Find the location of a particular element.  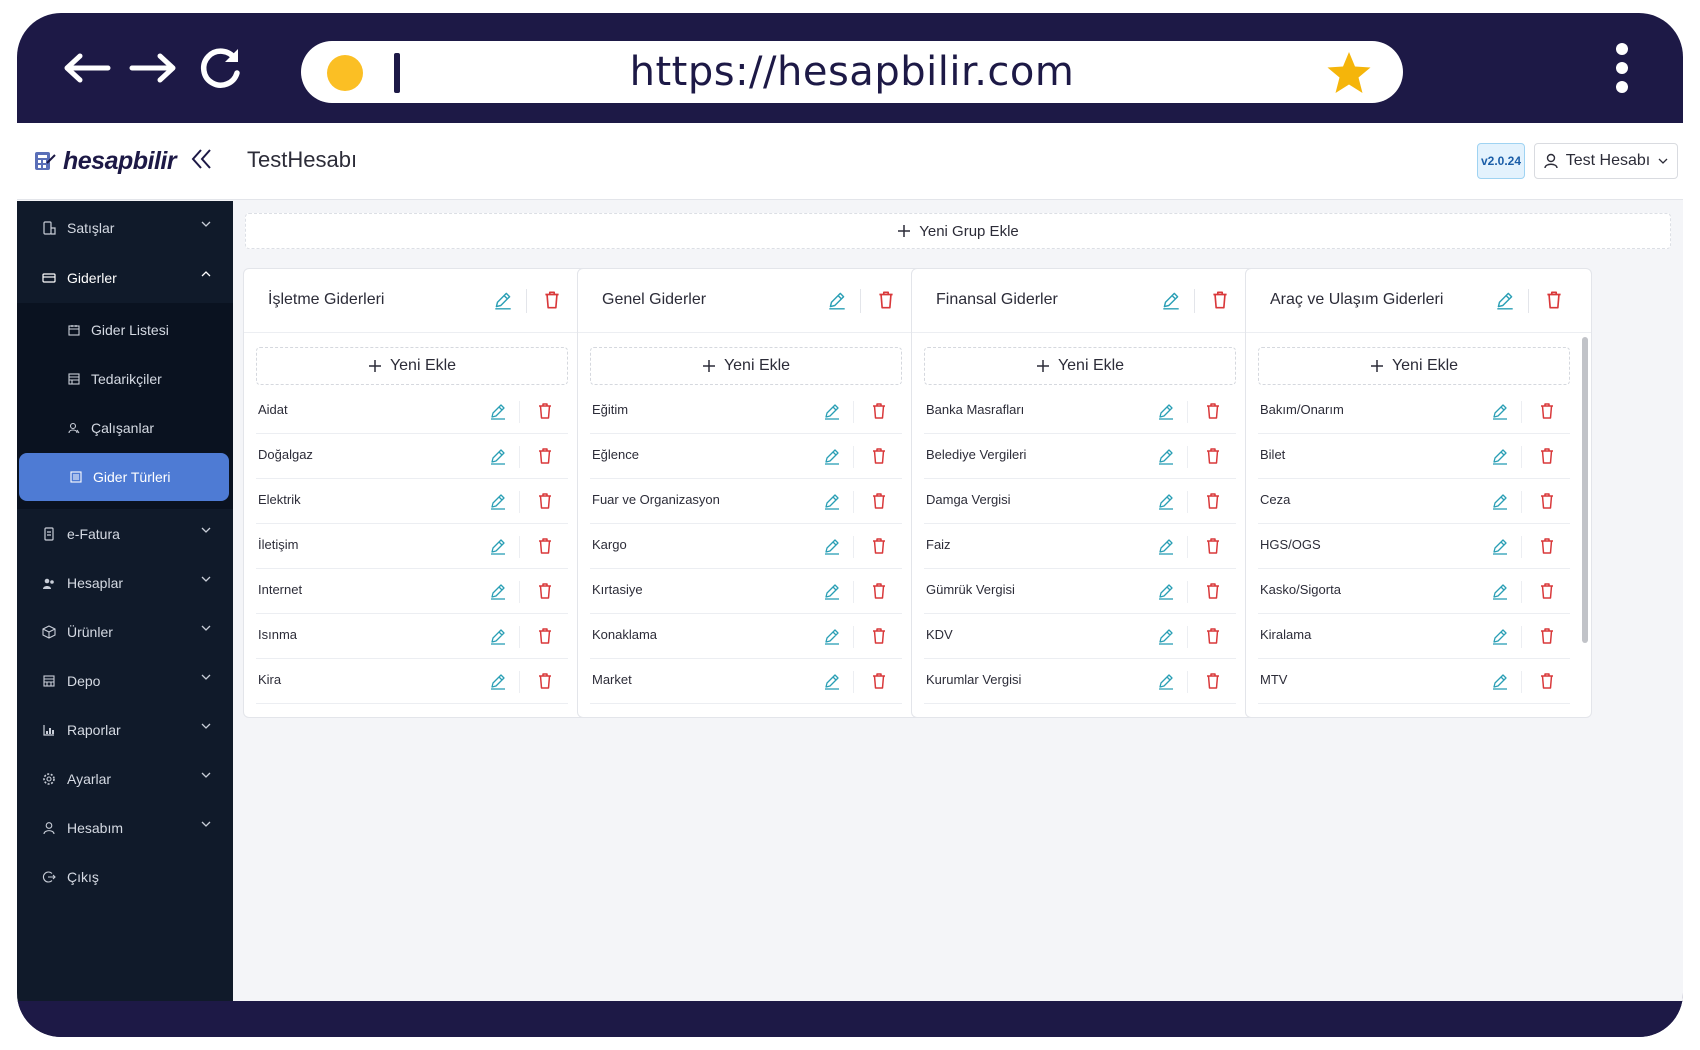

scrollbar is located at coordinates (1585, 525).